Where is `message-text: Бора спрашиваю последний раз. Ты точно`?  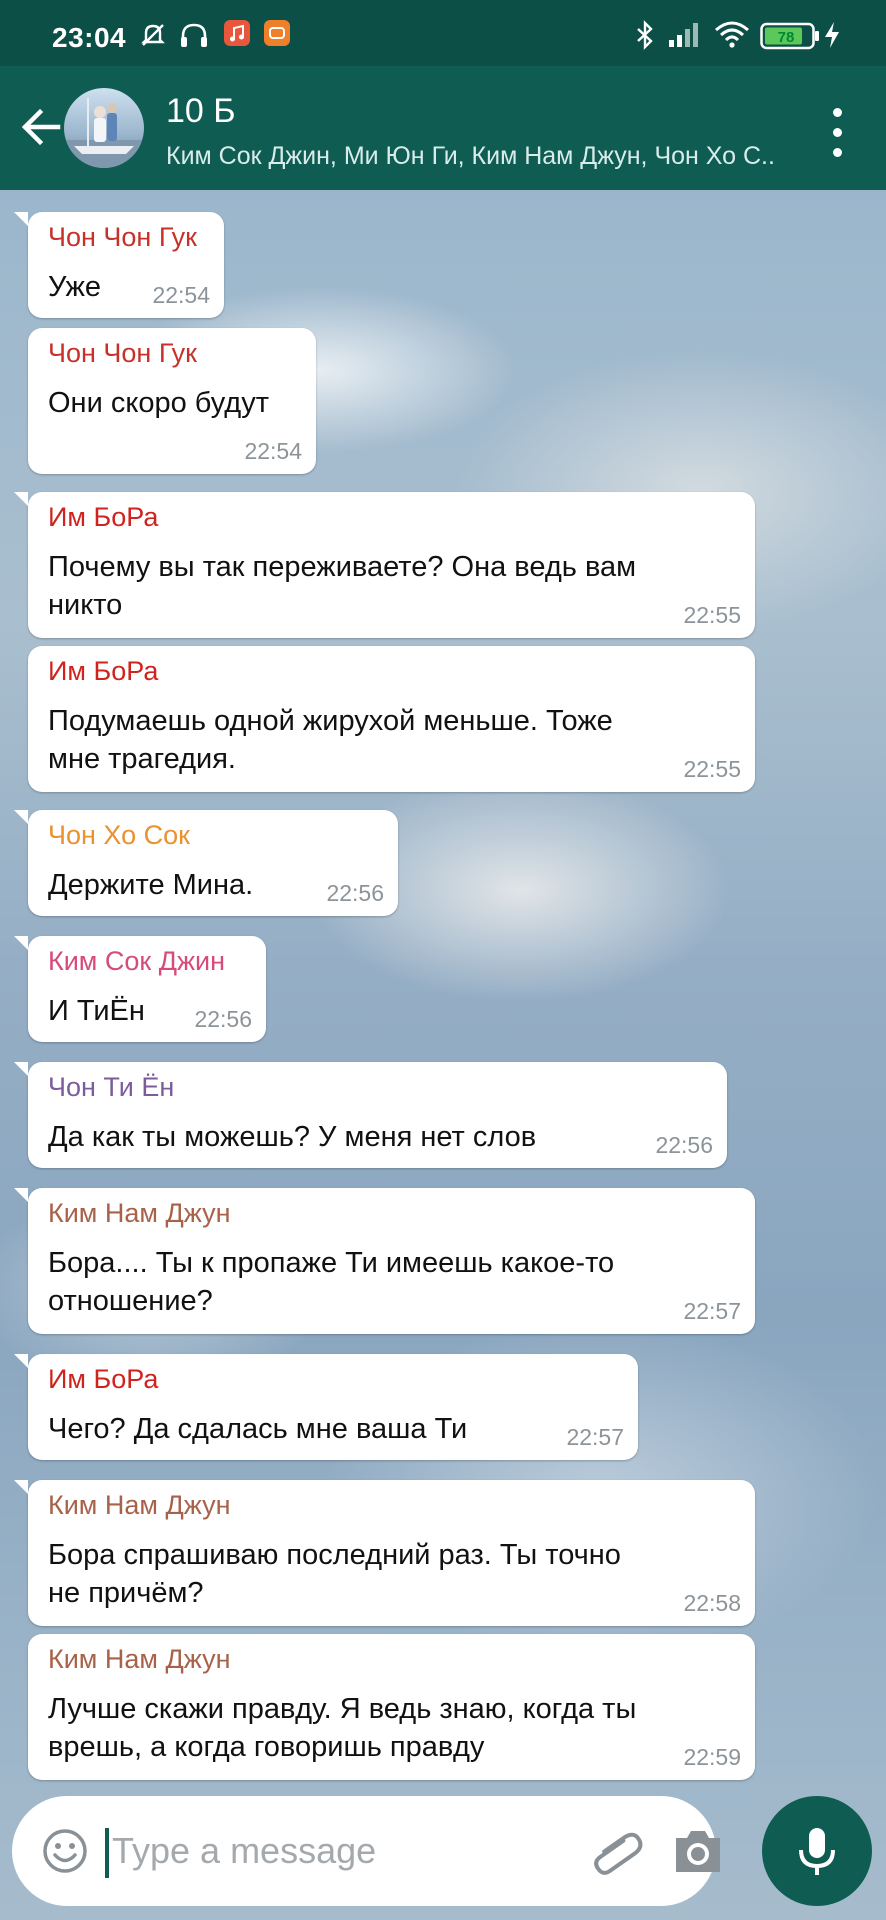
message-text: Бора спрашиваю последний раз. Ты точно is located at coordinates (334, 1555).